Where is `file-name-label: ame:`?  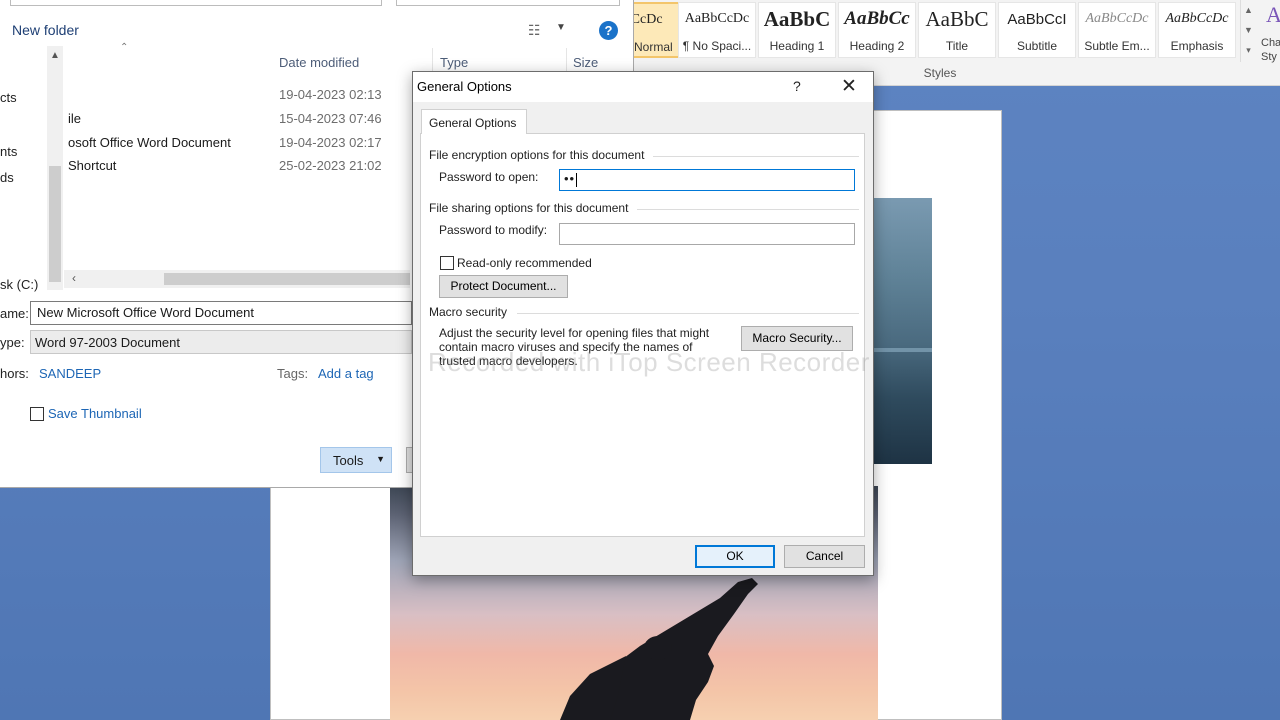 file-name-label: ame: is located at coordinates (14, 313).